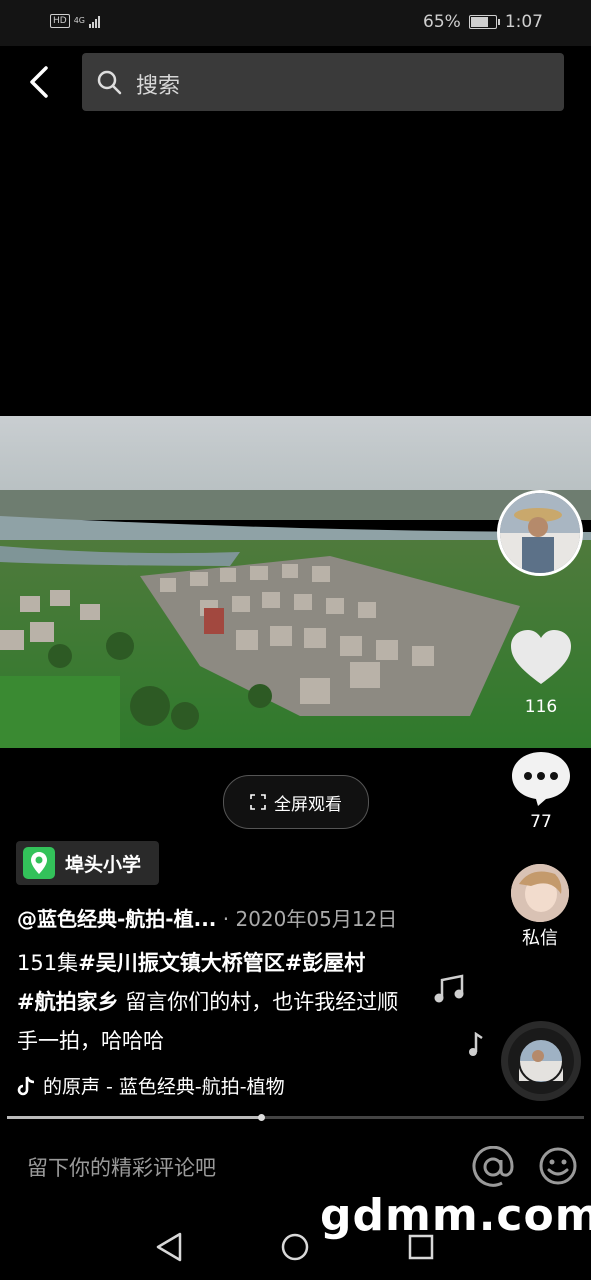 This screenshot has width=591, height=1280. Describe the element at coordinates (60, 21) in the screenshot. I see `hd-badge: HD` at that location.